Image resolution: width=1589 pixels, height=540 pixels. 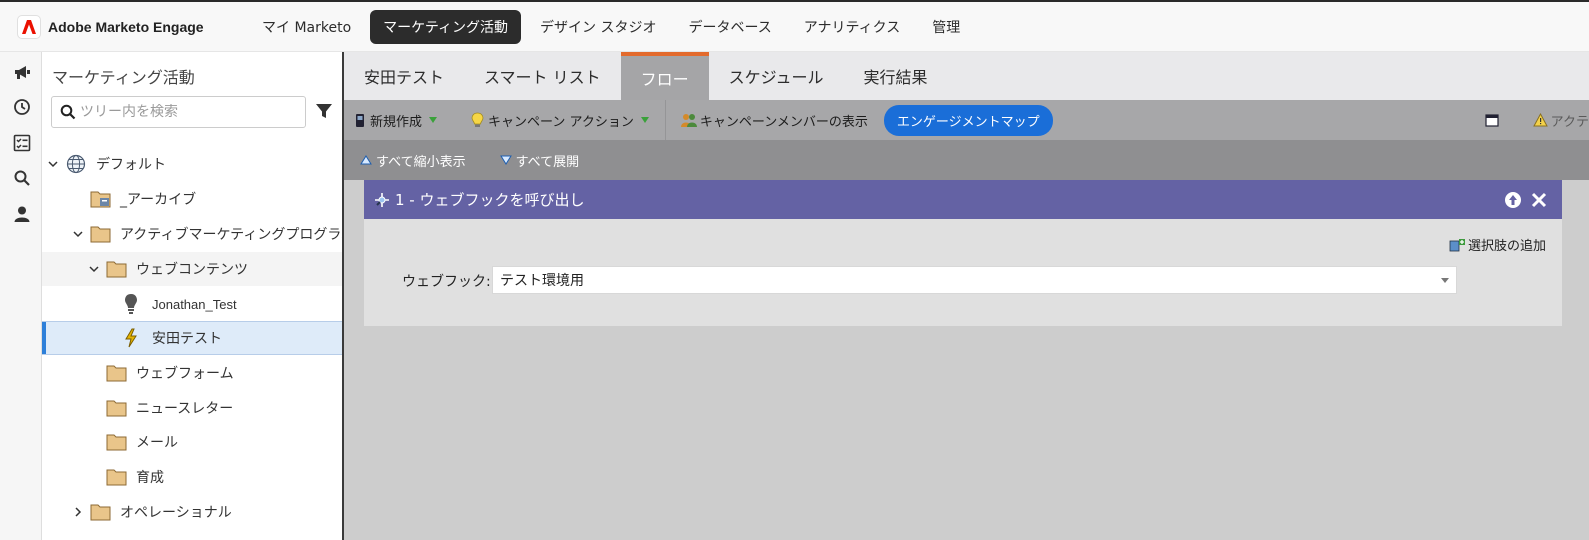 I want to click on archive-folder-icon, so click(x=100, y=199).